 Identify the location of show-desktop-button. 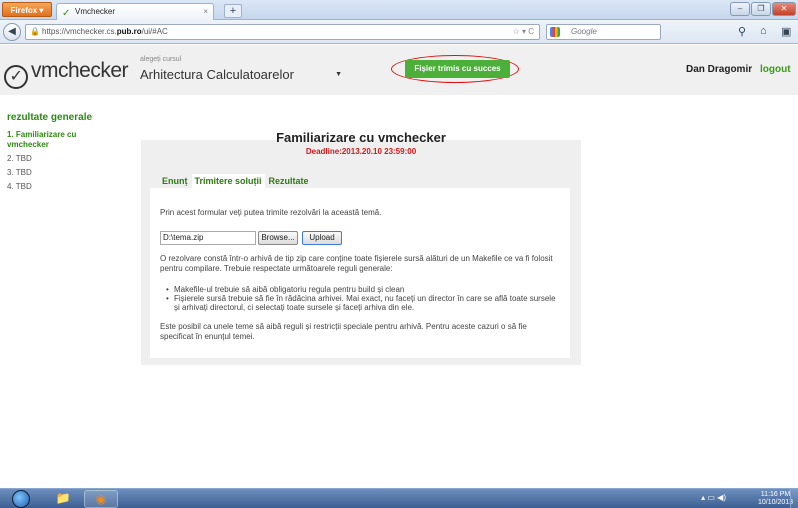
(794, 498).